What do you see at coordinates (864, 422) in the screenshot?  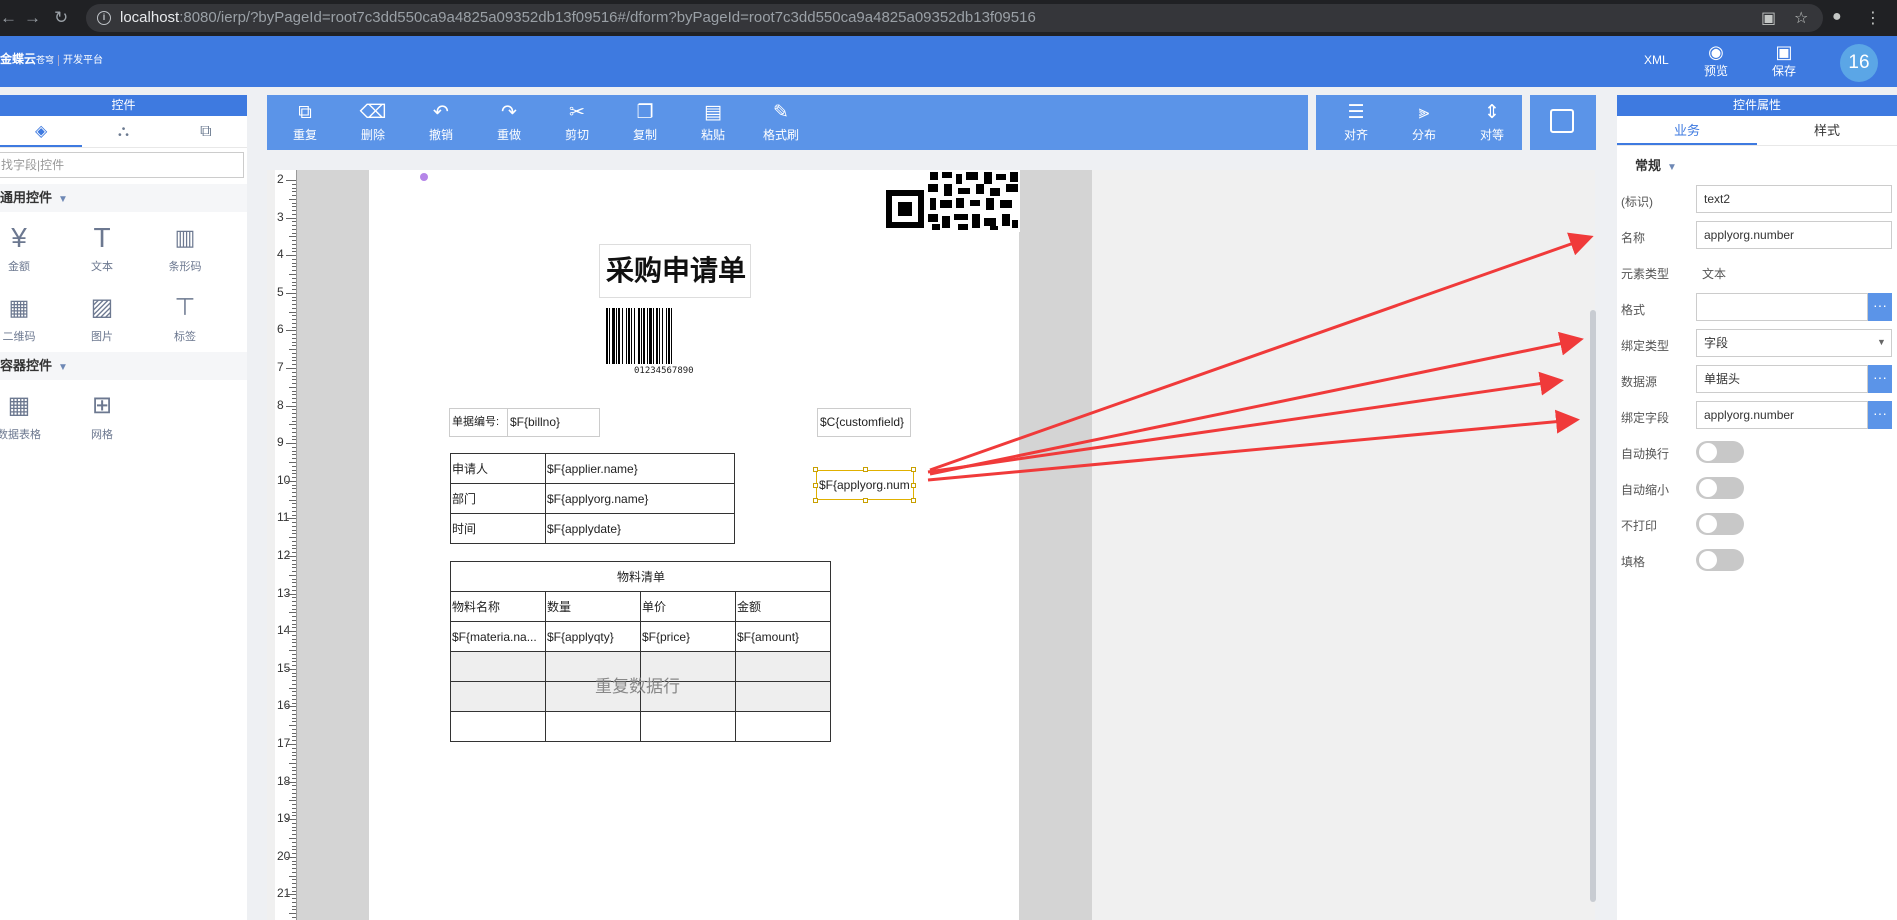 I see `customfield: $C{customfield}` at bounding box center [864, 422].